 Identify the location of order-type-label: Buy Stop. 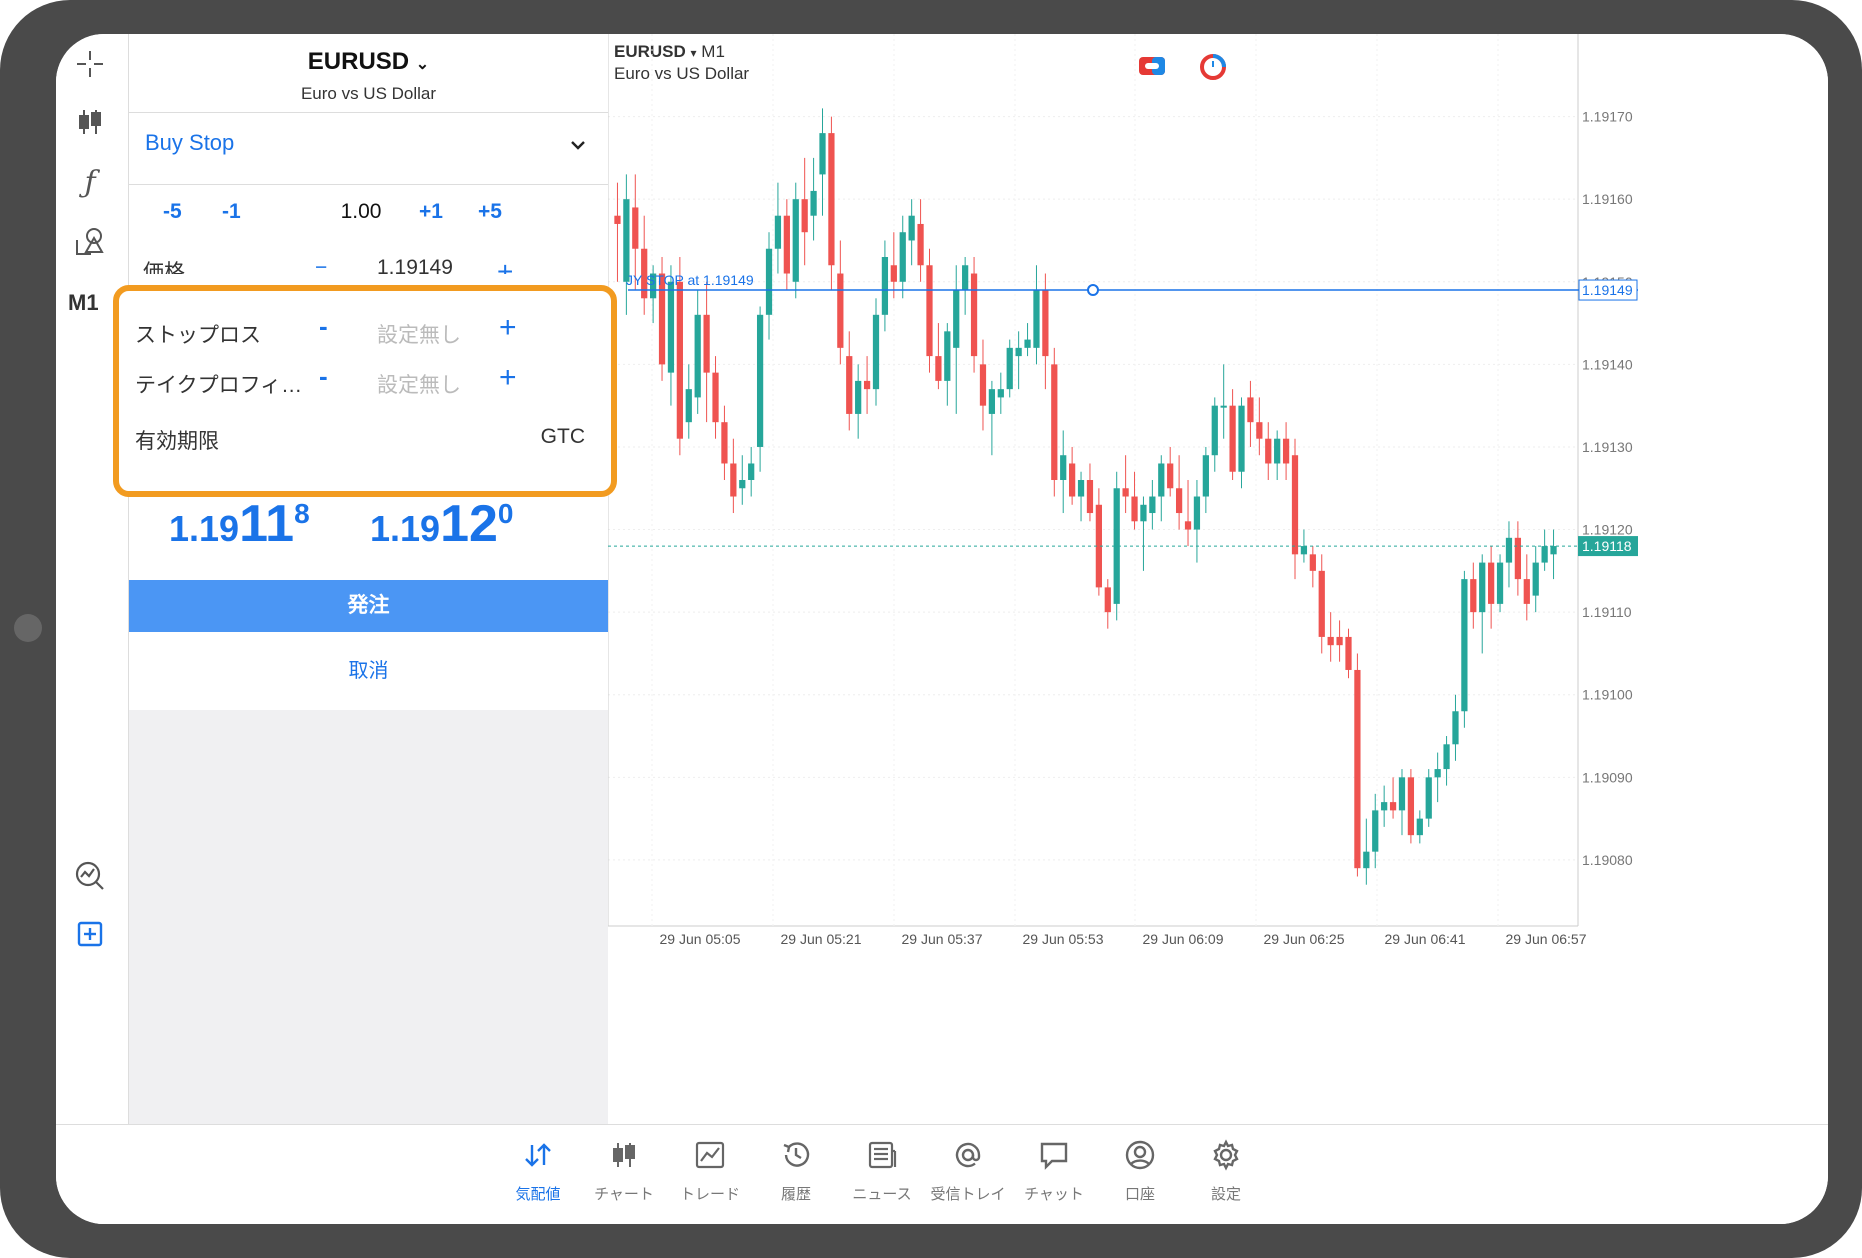
(190, 142).